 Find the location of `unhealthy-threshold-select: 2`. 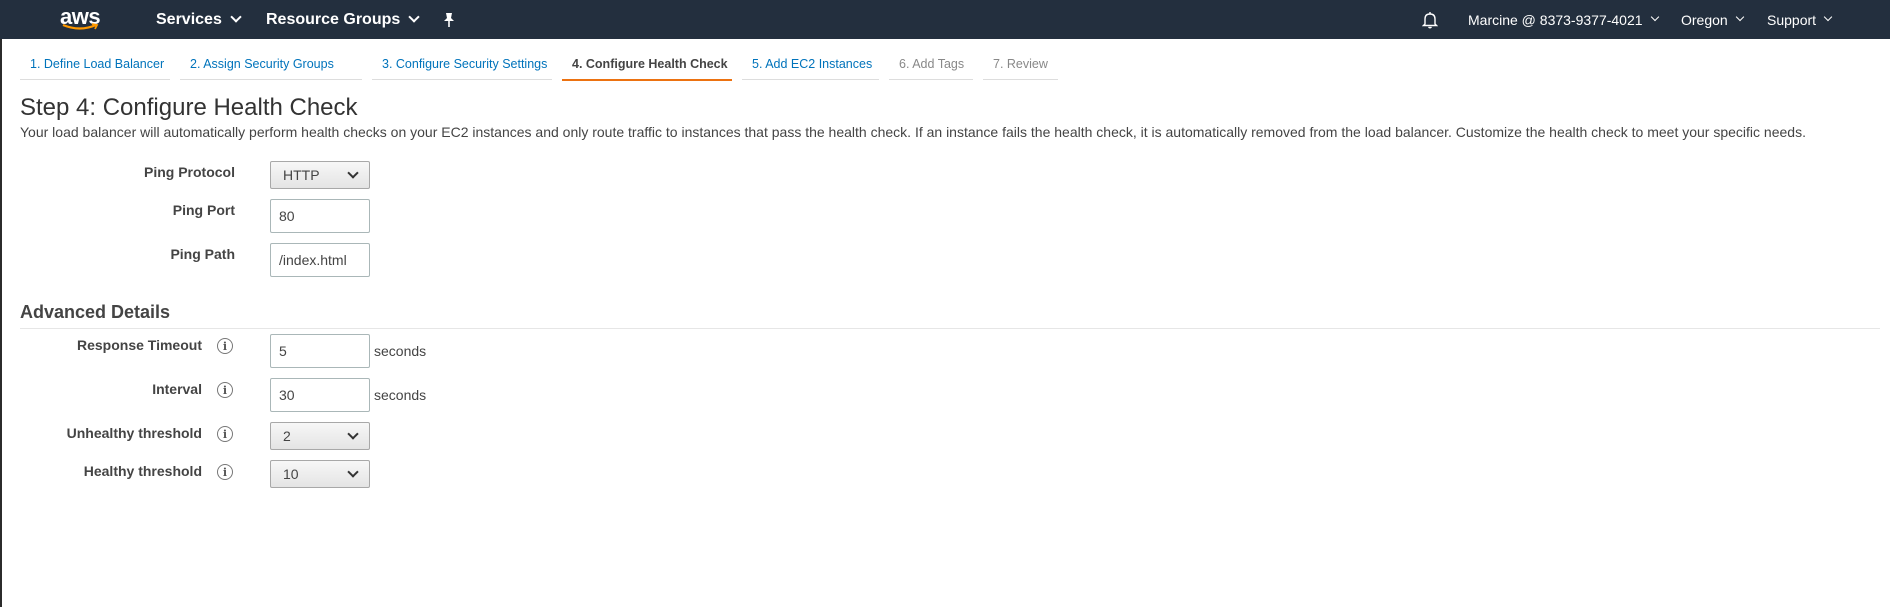

unhealthy-threshold-select: 2 is located at coordinates (320, 436).